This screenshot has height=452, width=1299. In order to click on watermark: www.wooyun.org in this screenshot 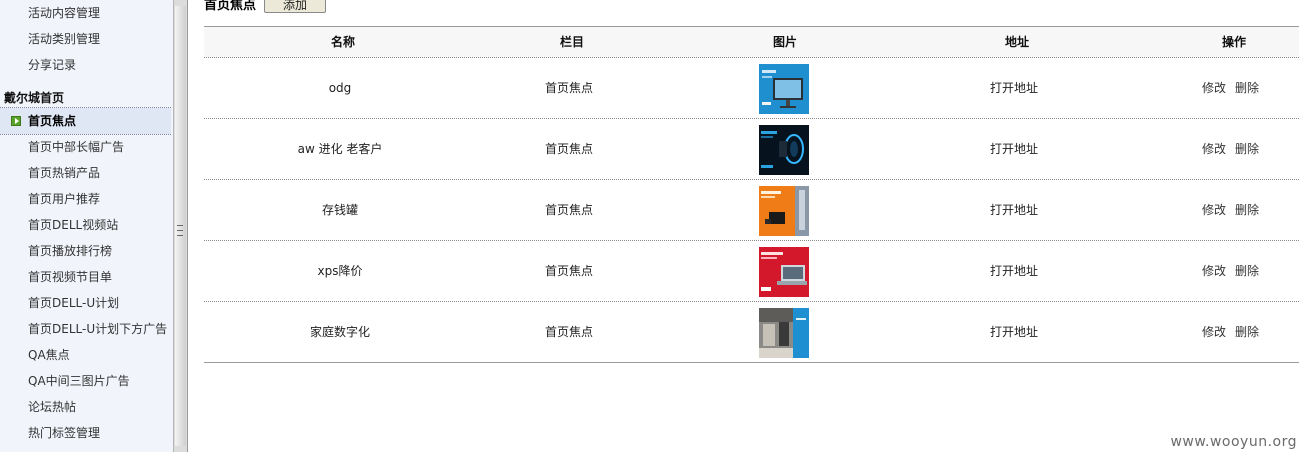, I will do `click(1233, 442)`.